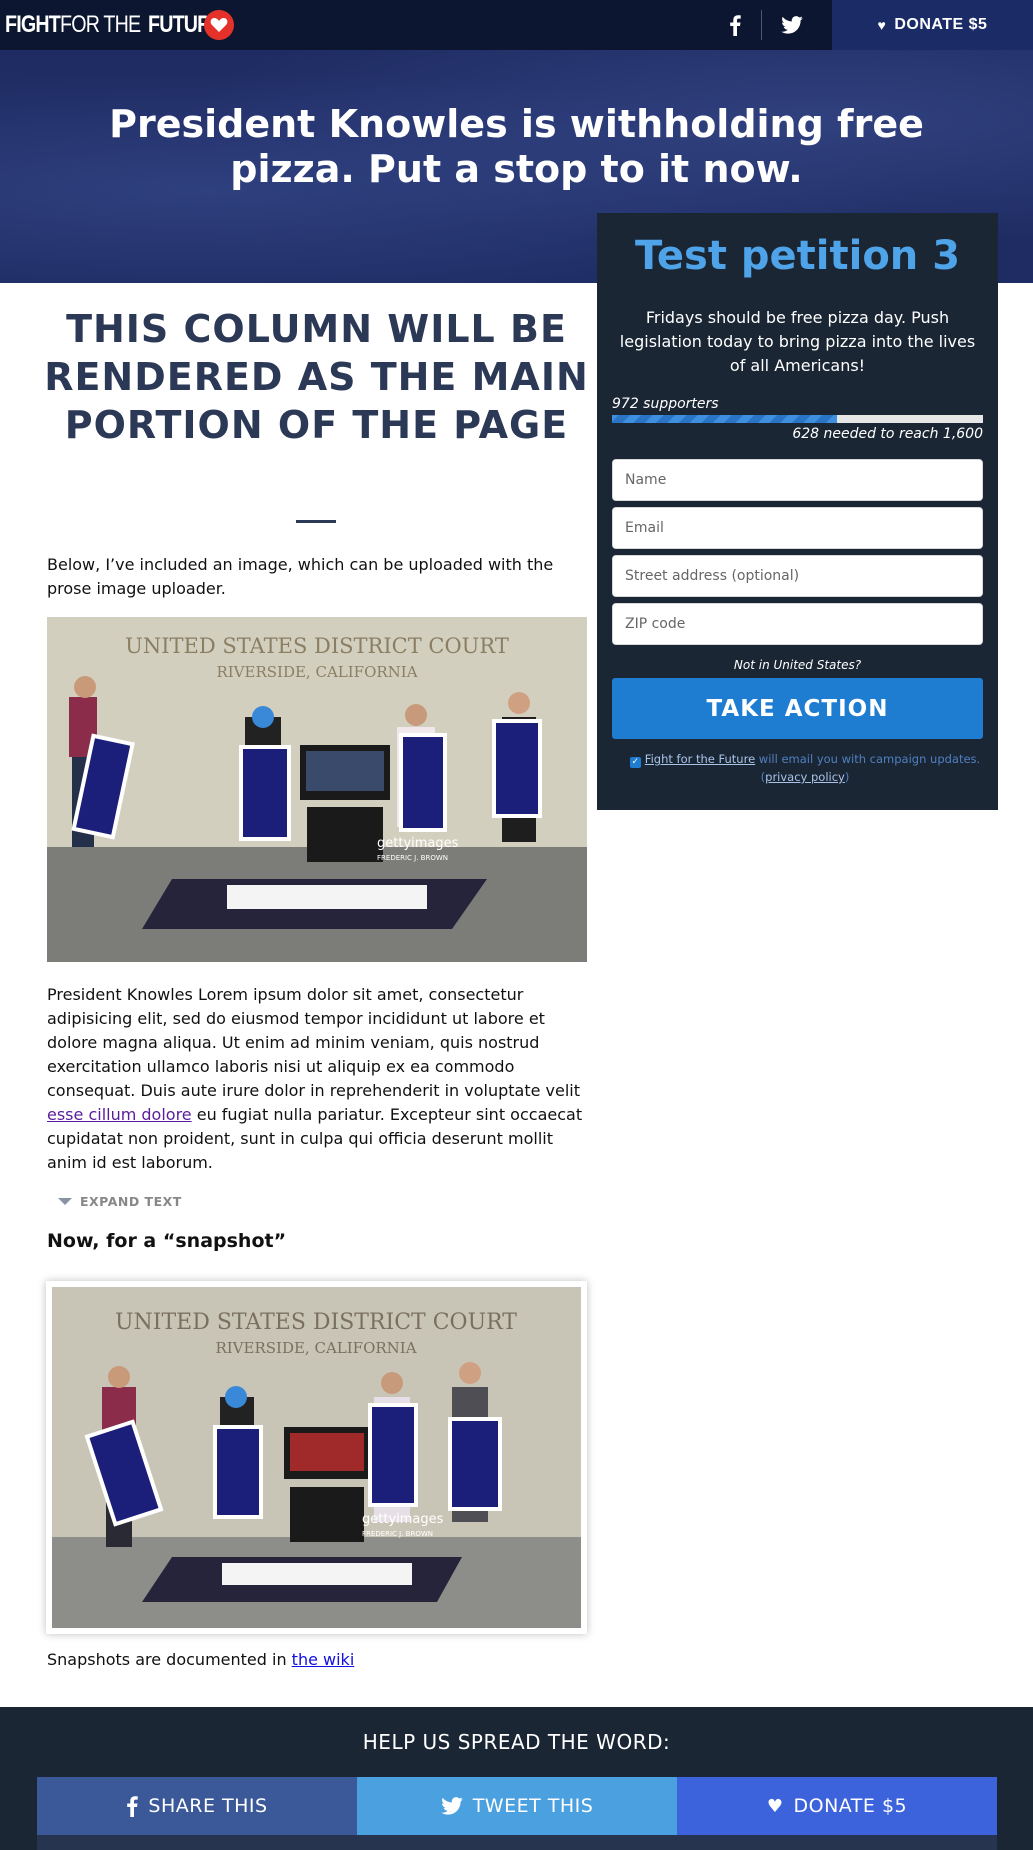 The height and width of the screenshot is (1850, 1033). What do you see at coordinates (169, 1659) in the screenshot?
I see `wiki-prefix: Snapshots are documented in` at bounding box center [169, 1659].